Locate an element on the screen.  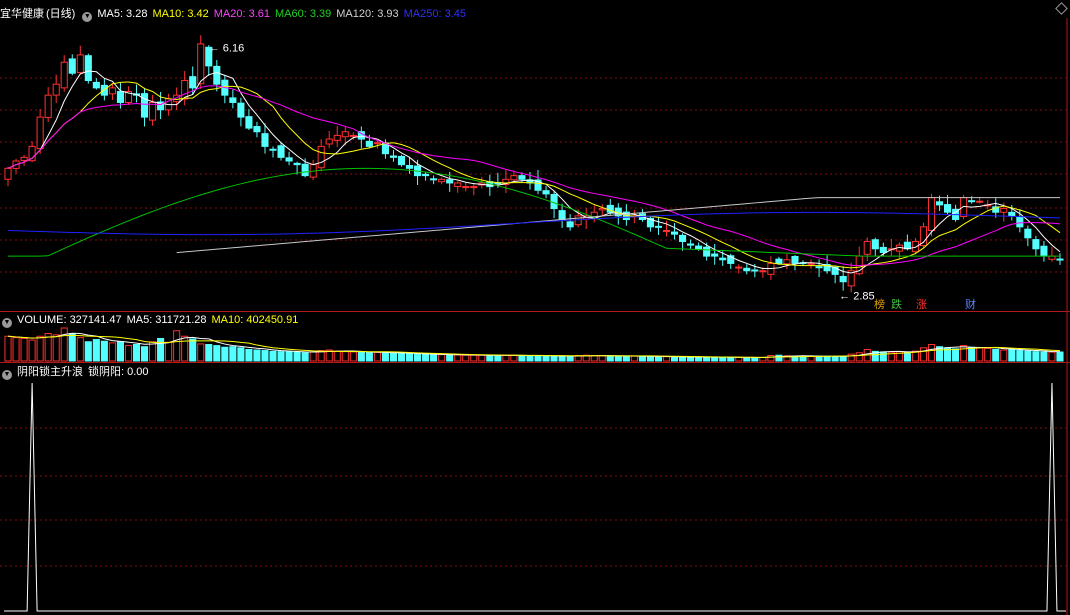
high-price-label: ← 6.16 is located at coordinates (226, 49).